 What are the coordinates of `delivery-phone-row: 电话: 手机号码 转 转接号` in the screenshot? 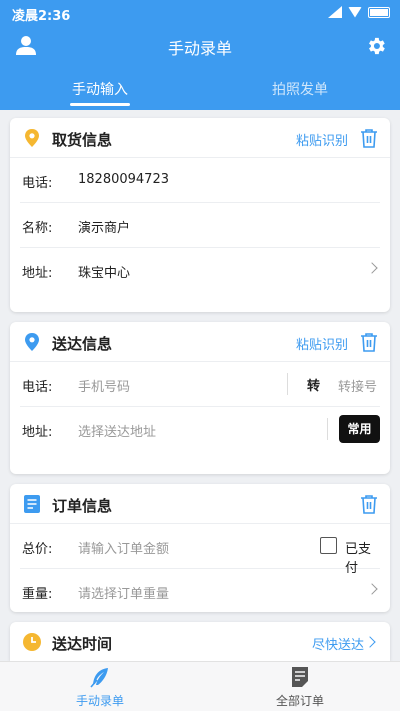 It's located at (200, 384).